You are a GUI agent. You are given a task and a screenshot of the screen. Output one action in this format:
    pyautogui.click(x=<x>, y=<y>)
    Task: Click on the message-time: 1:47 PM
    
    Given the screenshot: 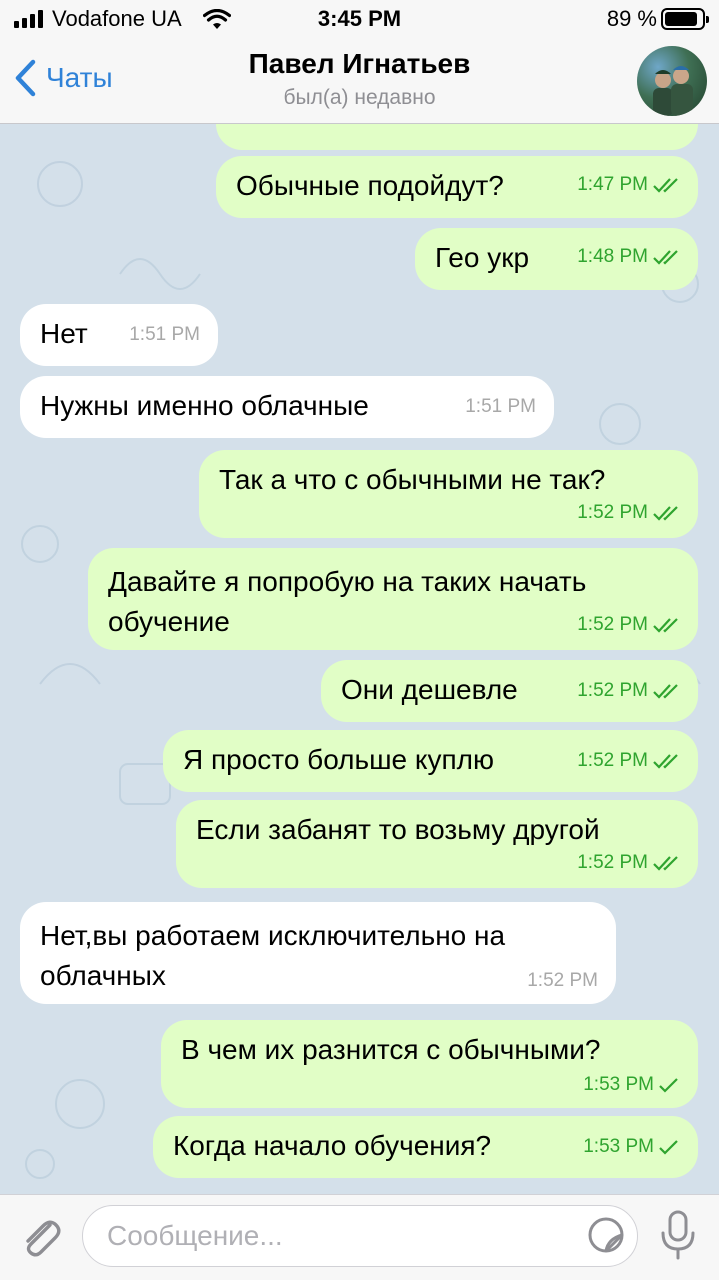 What is the action you would take?
    pyautogui.click(x=612, y=184)
    